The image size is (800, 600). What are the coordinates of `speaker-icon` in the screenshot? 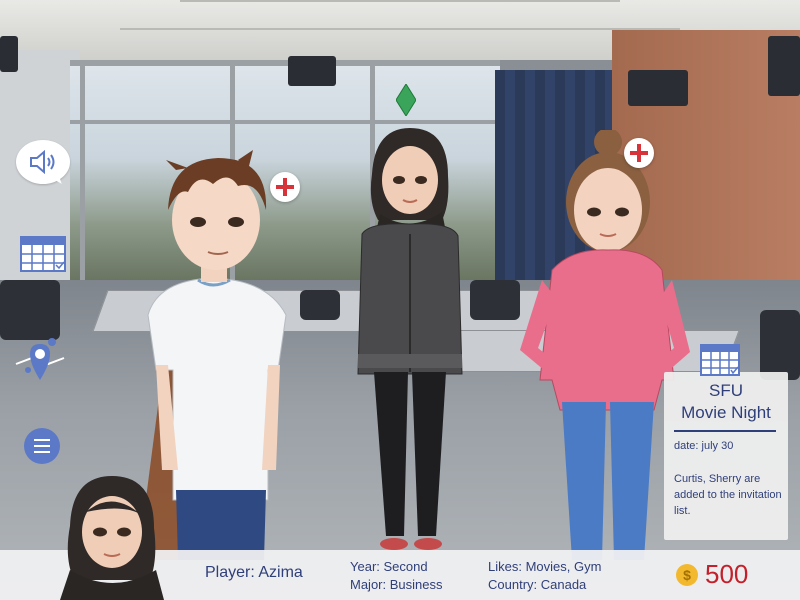 It's located at (42, 162).